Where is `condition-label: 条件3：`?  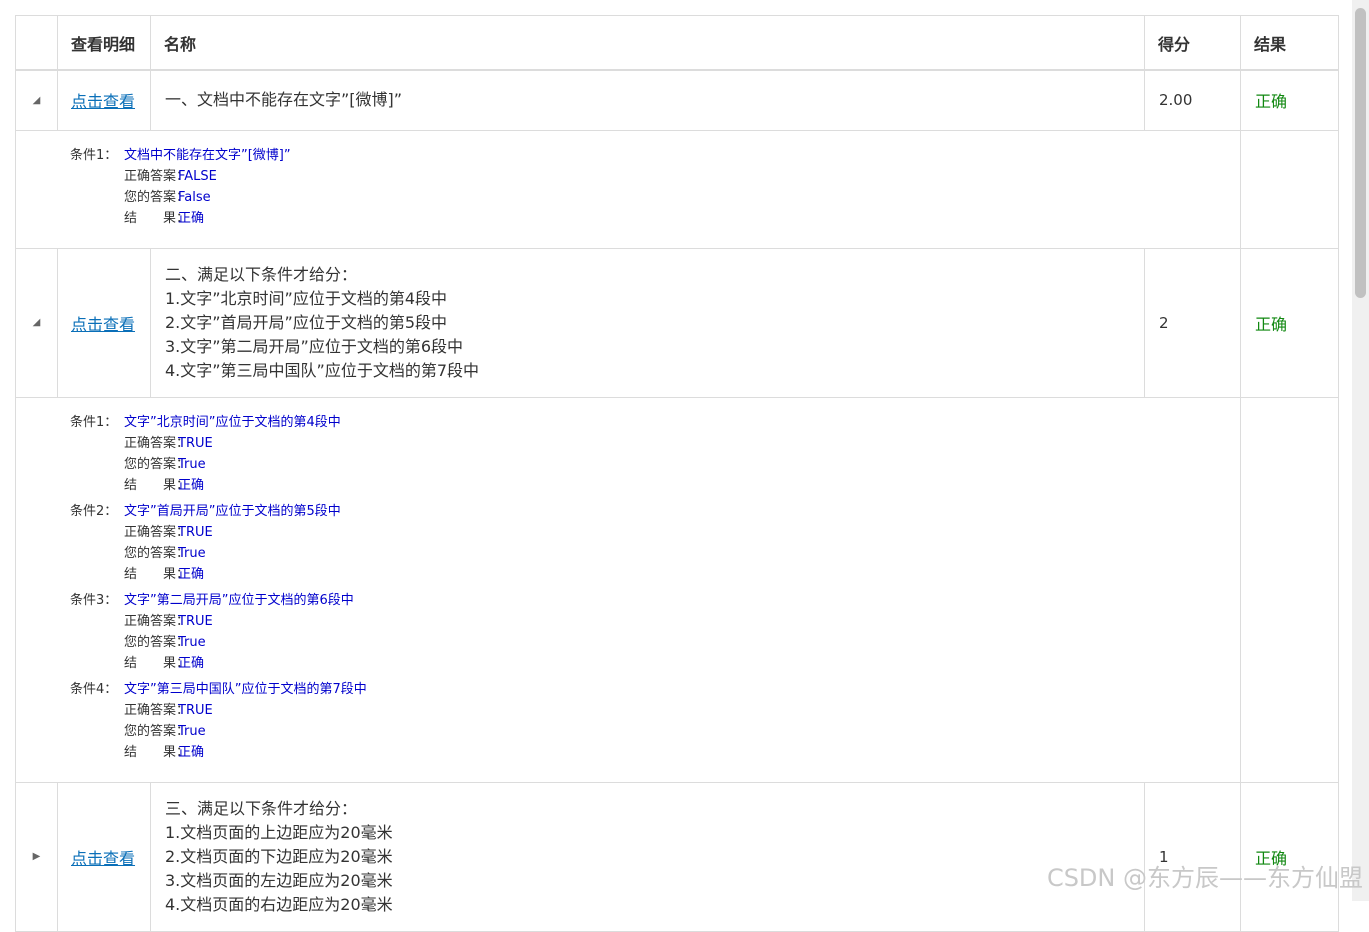 condition-label: 条件3： is located at coordinates (94, 600).